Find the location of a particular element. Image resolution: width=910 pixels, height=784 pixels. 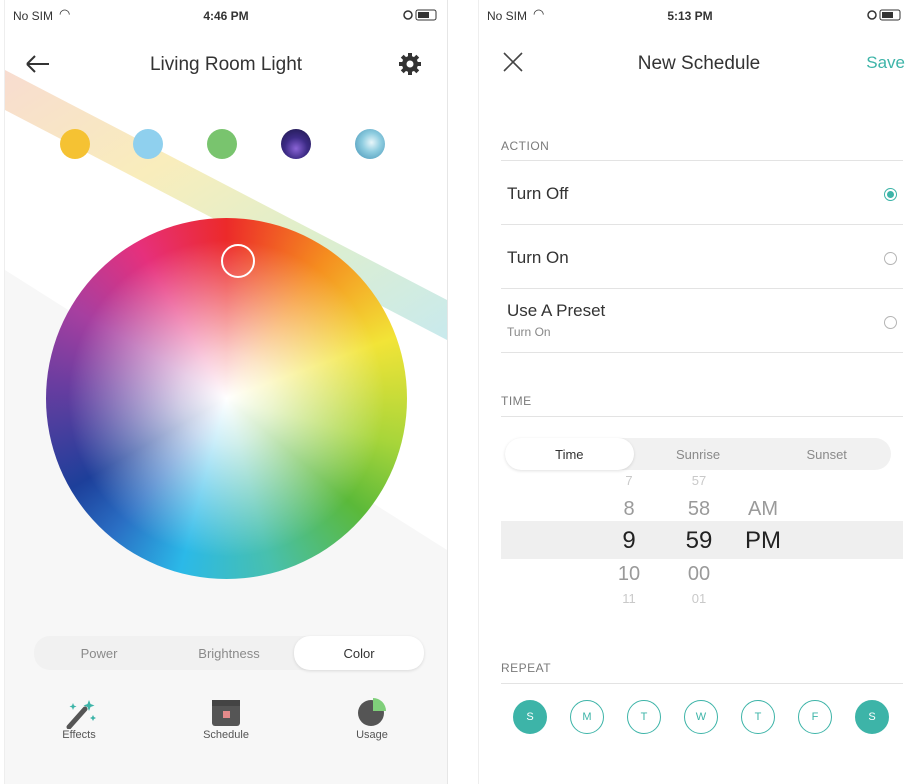

tab-sunrise: Sunrise is located at coordinates (698, 454).